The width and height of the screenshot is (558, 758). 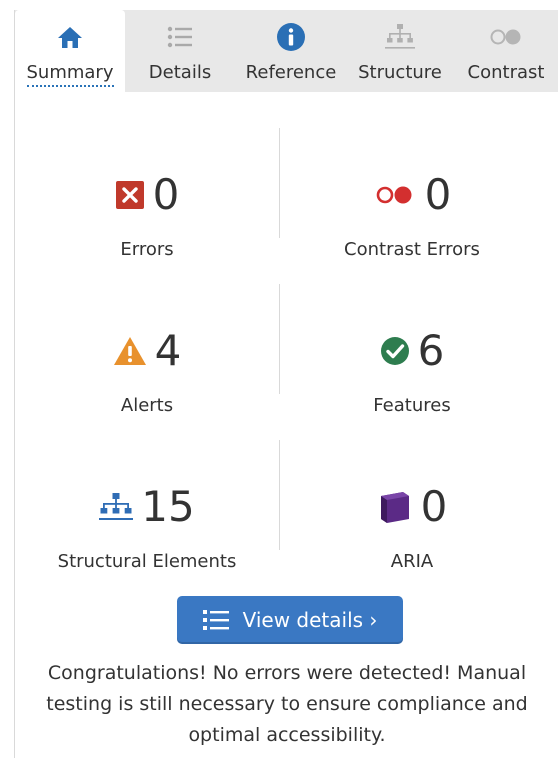 What do you see at coordinates (147, 249) in the screenshot?
I see `errors-label: Errors` at bounding box center [147, 249].